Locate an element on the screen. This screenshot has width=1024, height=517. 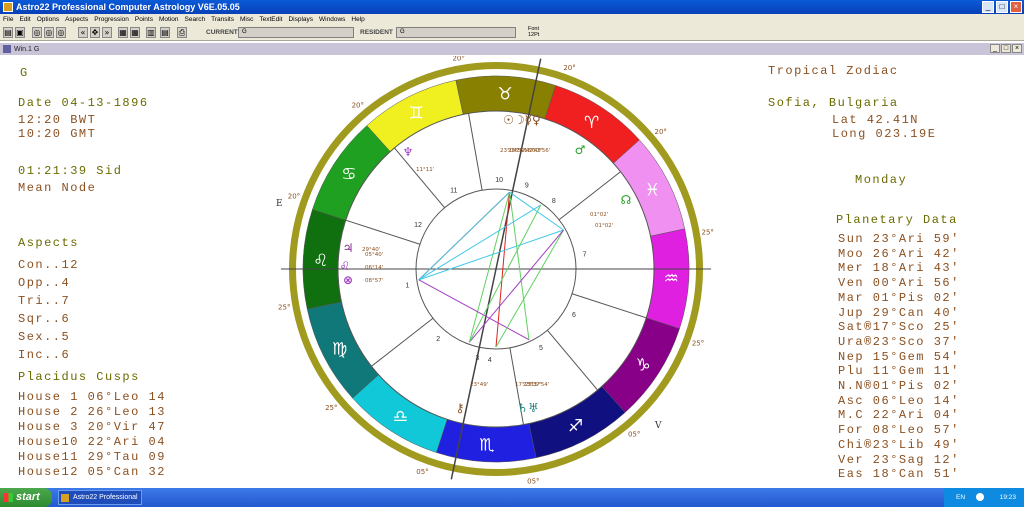
mars-icon: ♂ is located at coordinates (580, 150).